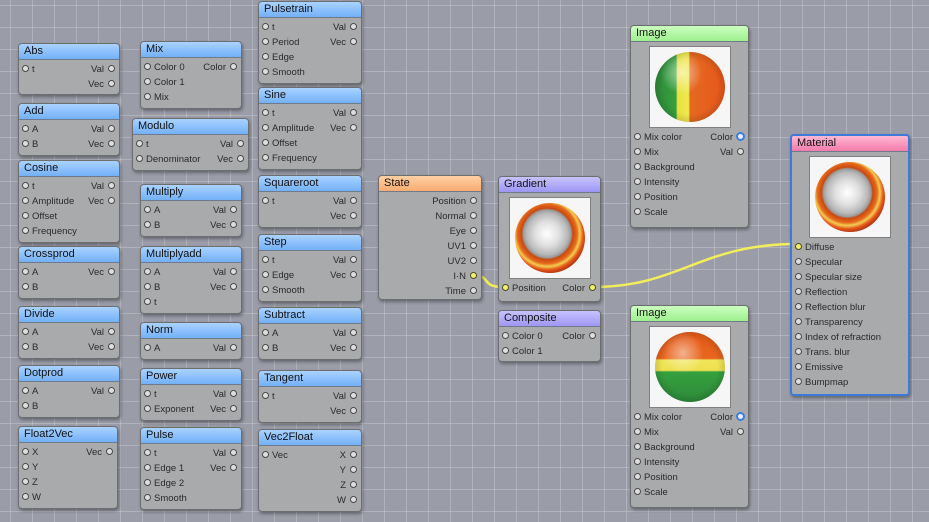 The width and height of the screenshot is (929, 522). I want to click on node-title: Cosine, so click(69, 169).